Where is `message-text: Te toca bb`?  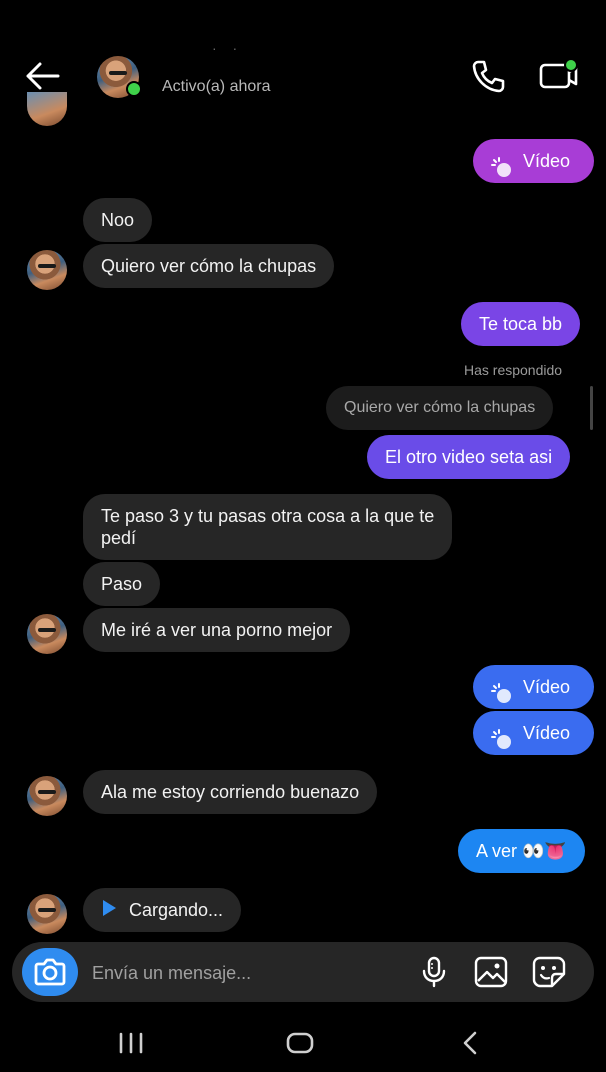
message-text: Te toca bb is located at coordinates (521, 324).